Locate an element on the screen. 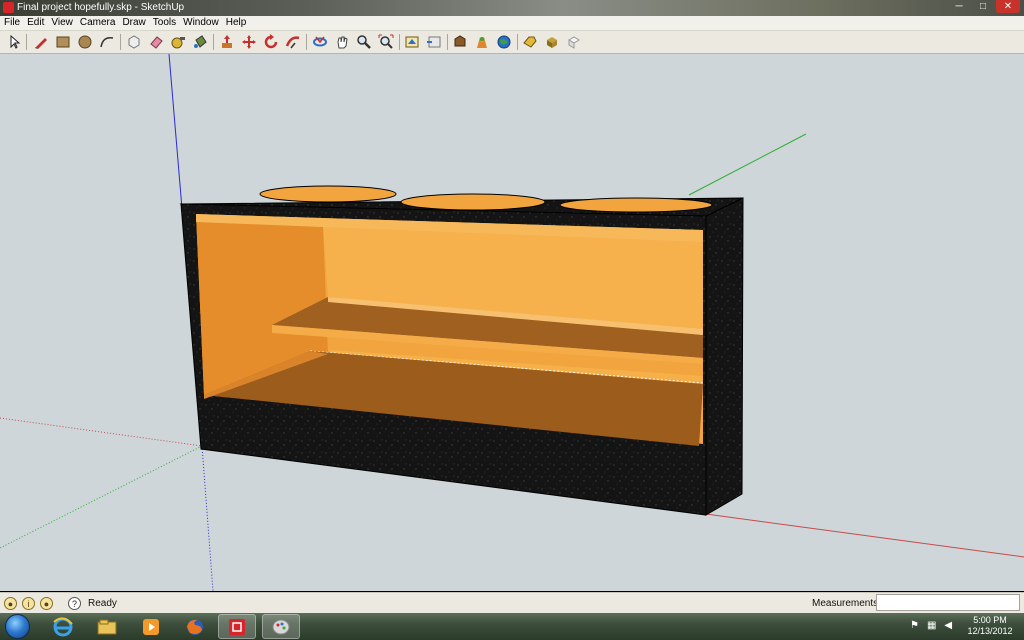  paint-bucket-icon is located at coordinates (200, 42).